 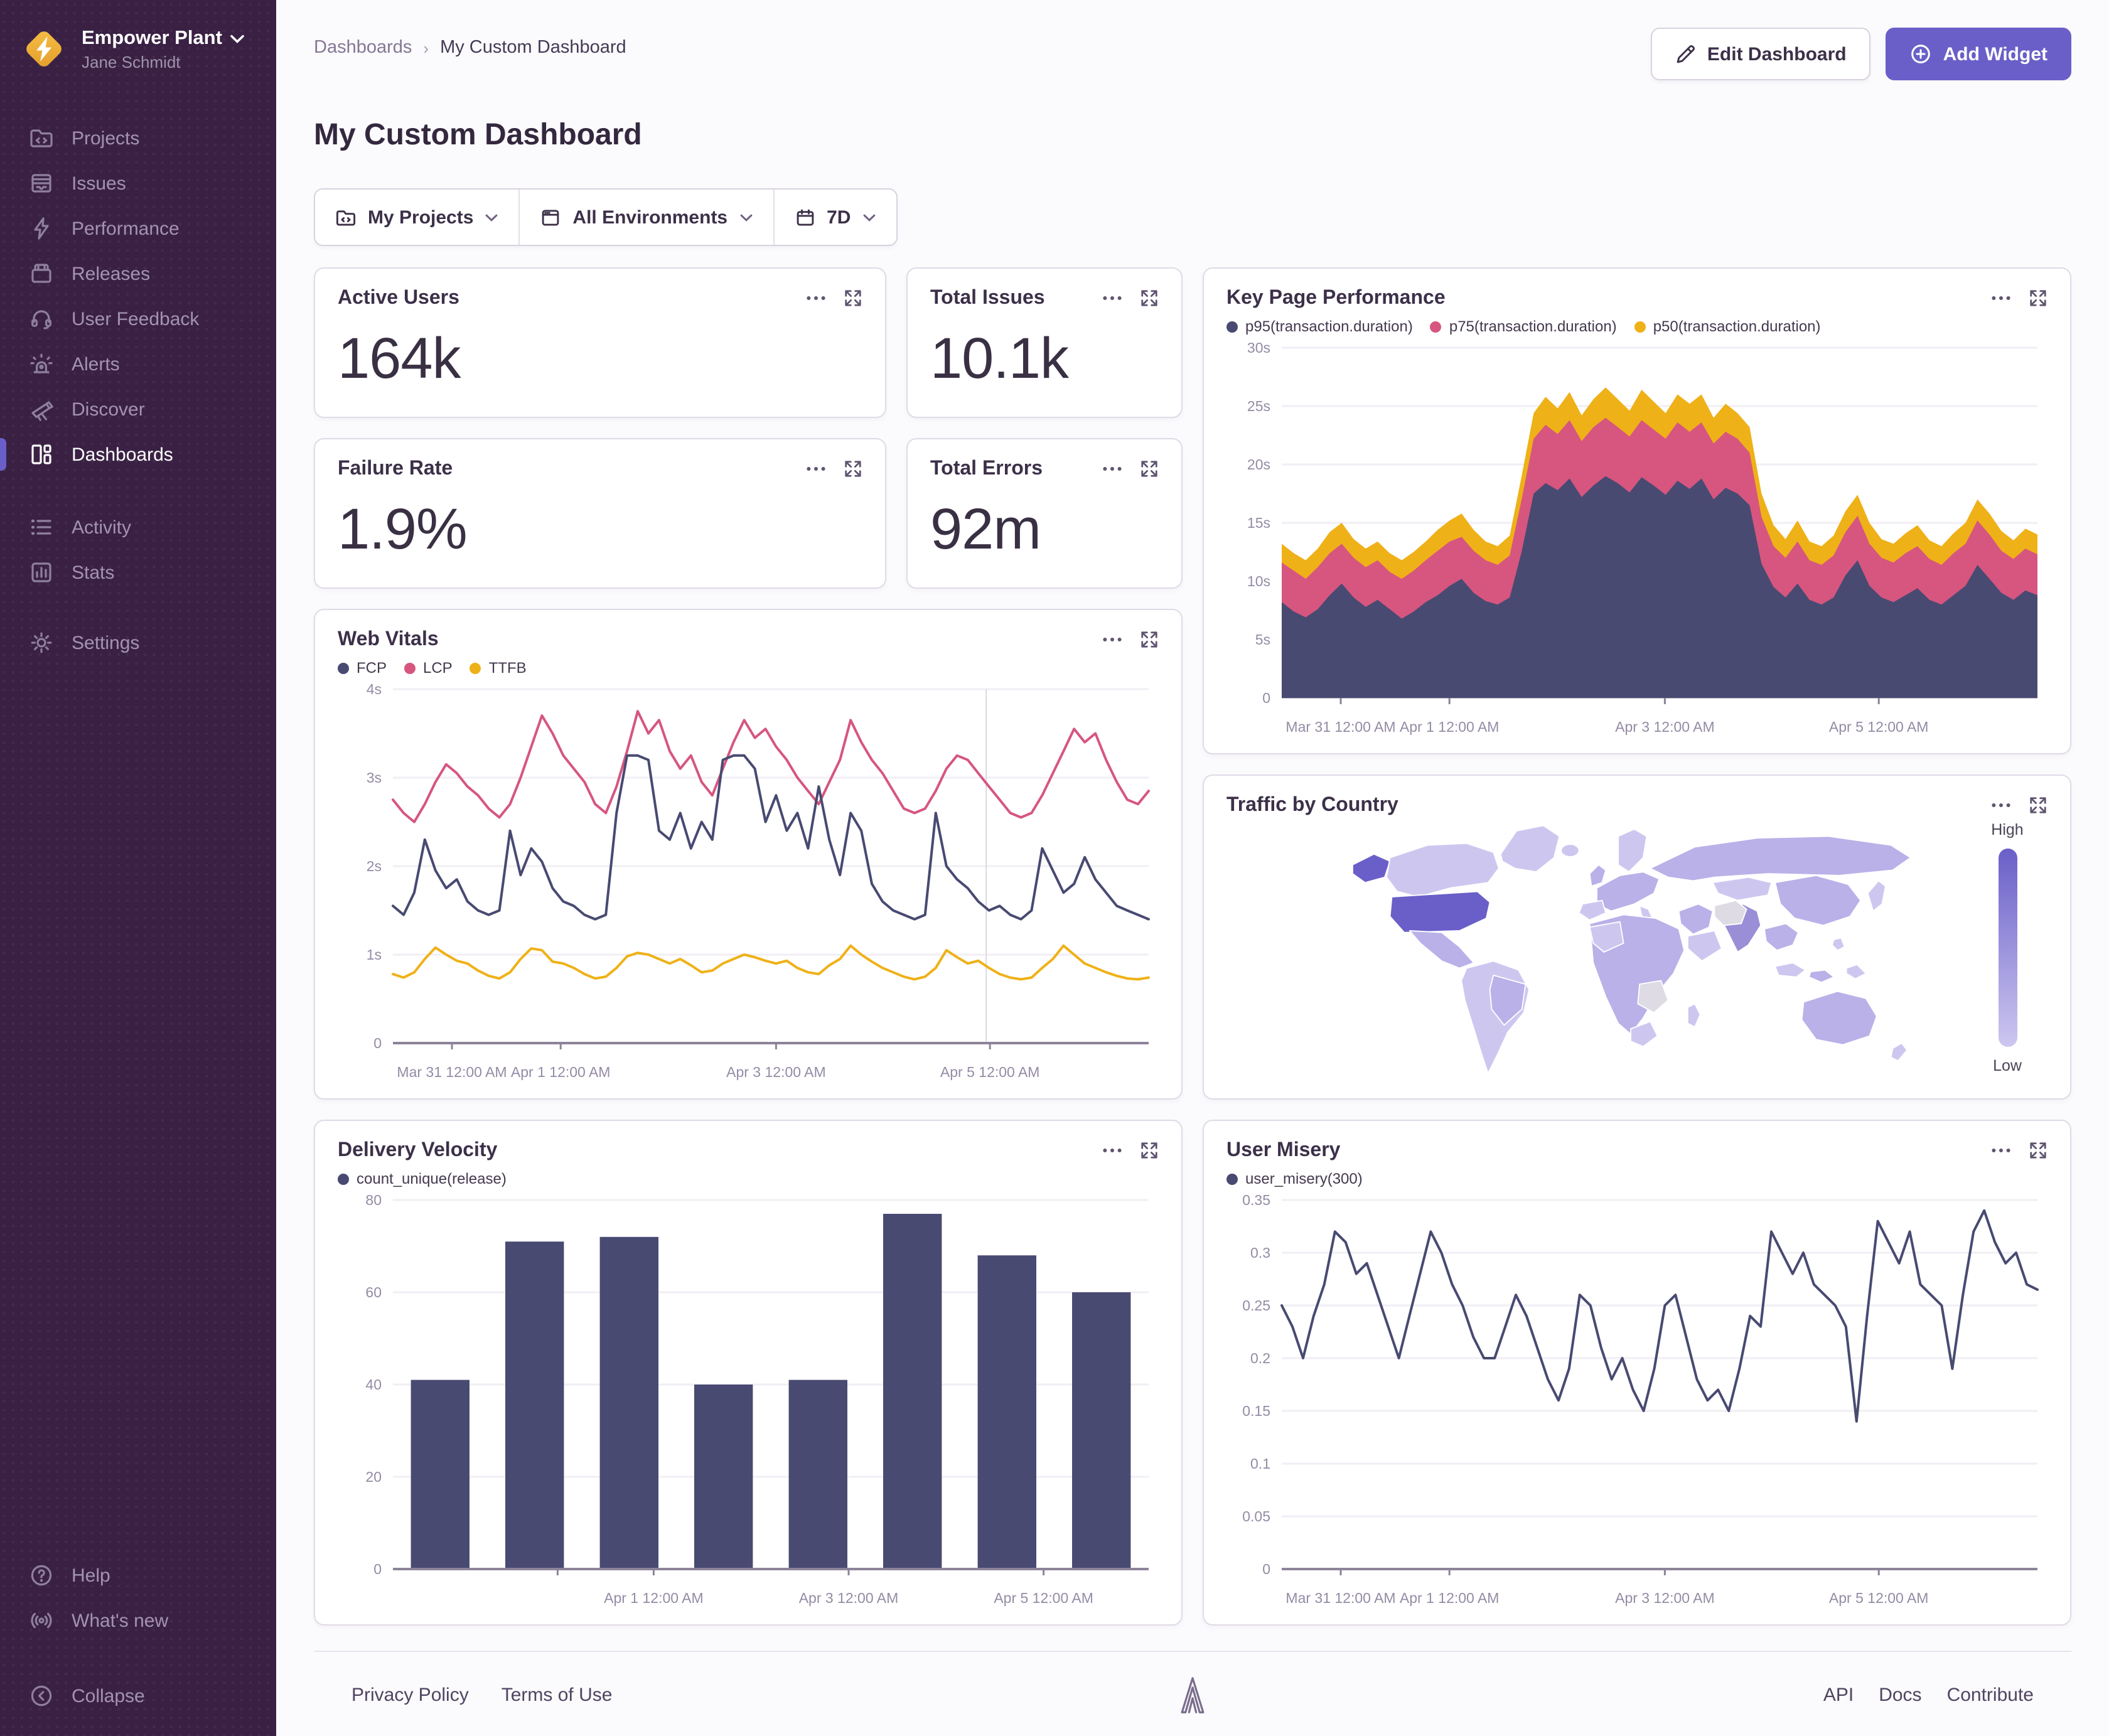 I want to click on widget-title: Active Users, so click(x=398, y=298).